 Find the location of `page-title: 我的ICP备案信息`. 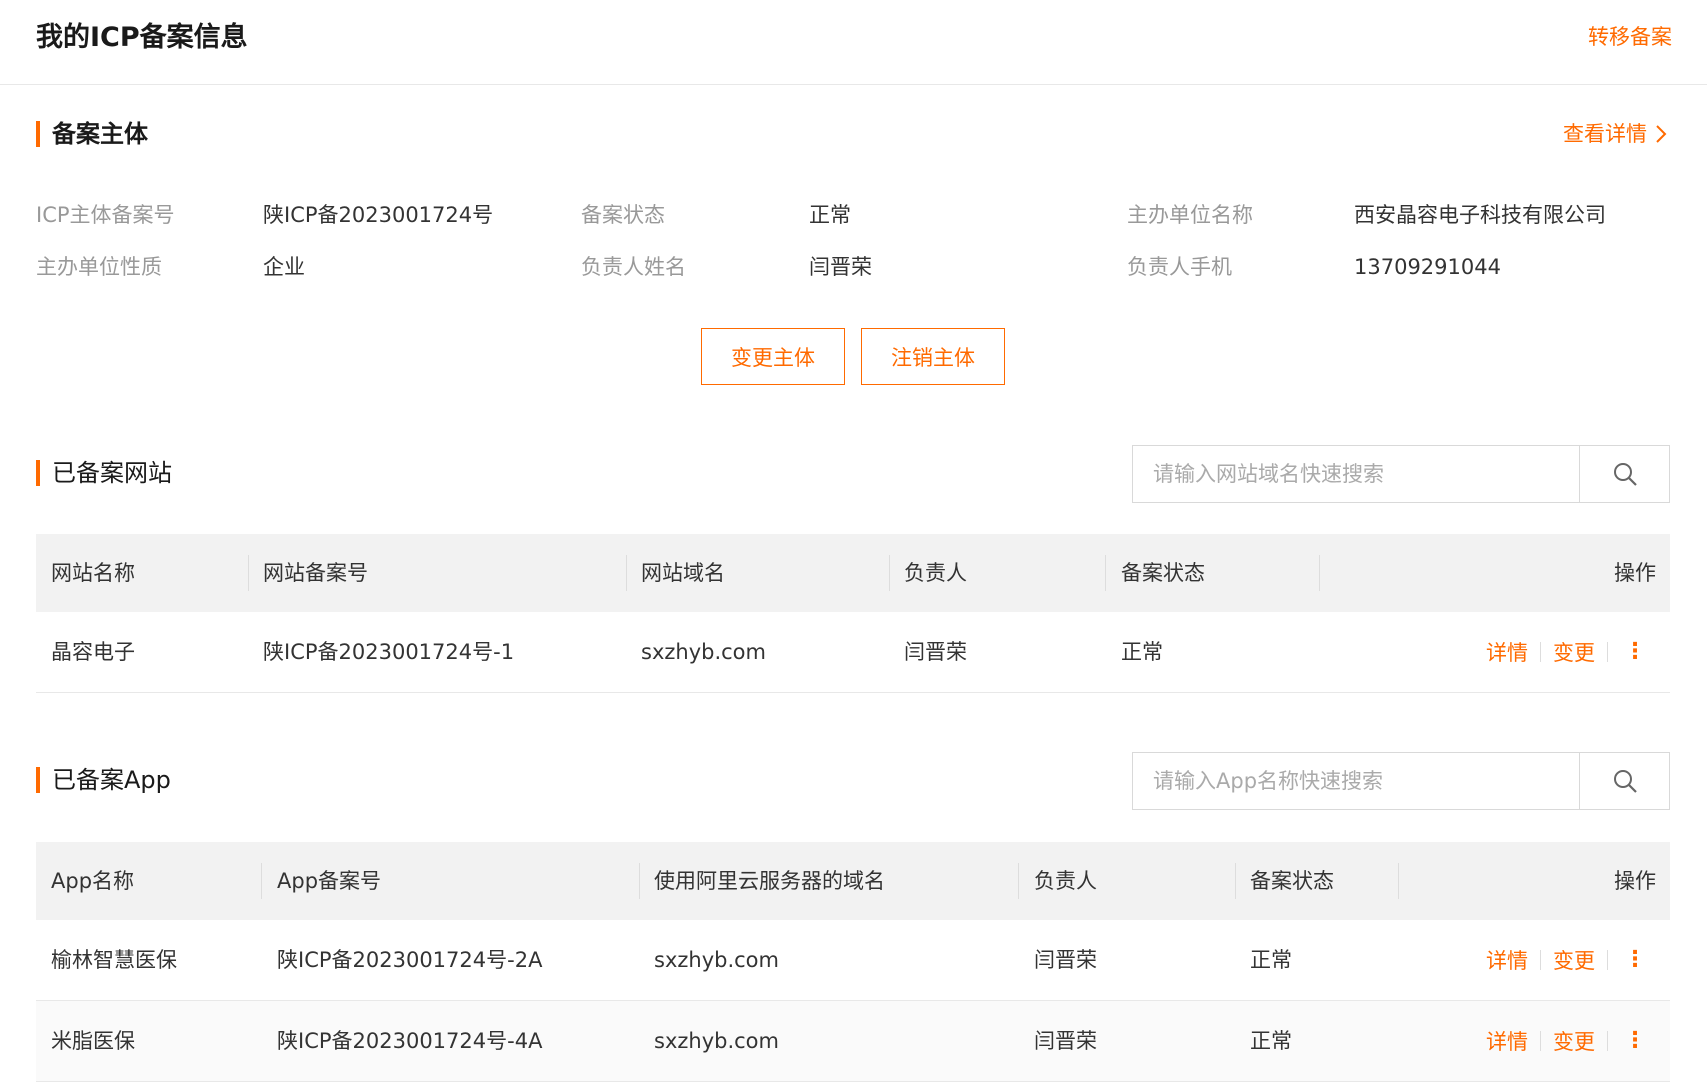

page-title: 我的ICP备案信息 is located at coordinates (142, 37).